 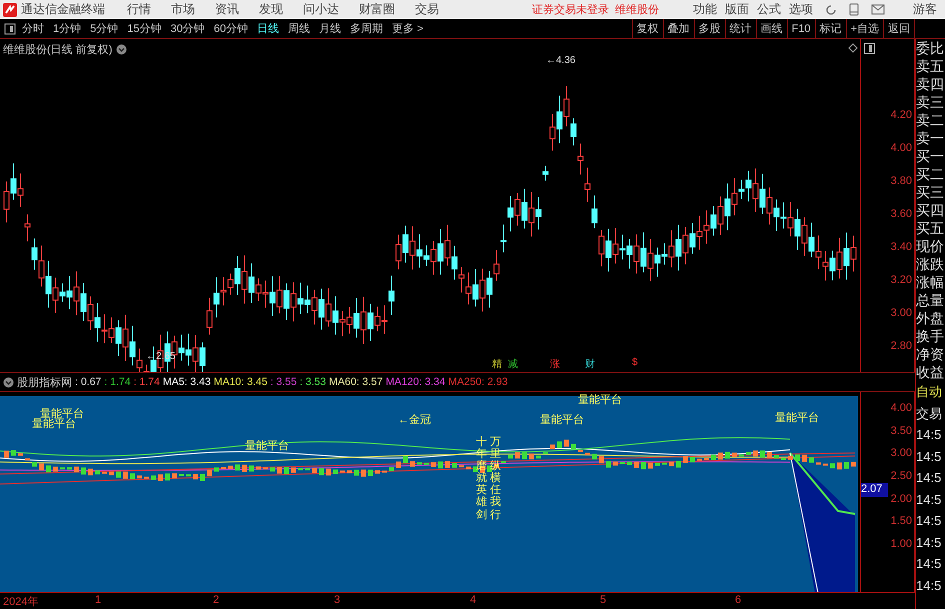 I want to click on signal-marker: 财, so click(x=590, y=364).